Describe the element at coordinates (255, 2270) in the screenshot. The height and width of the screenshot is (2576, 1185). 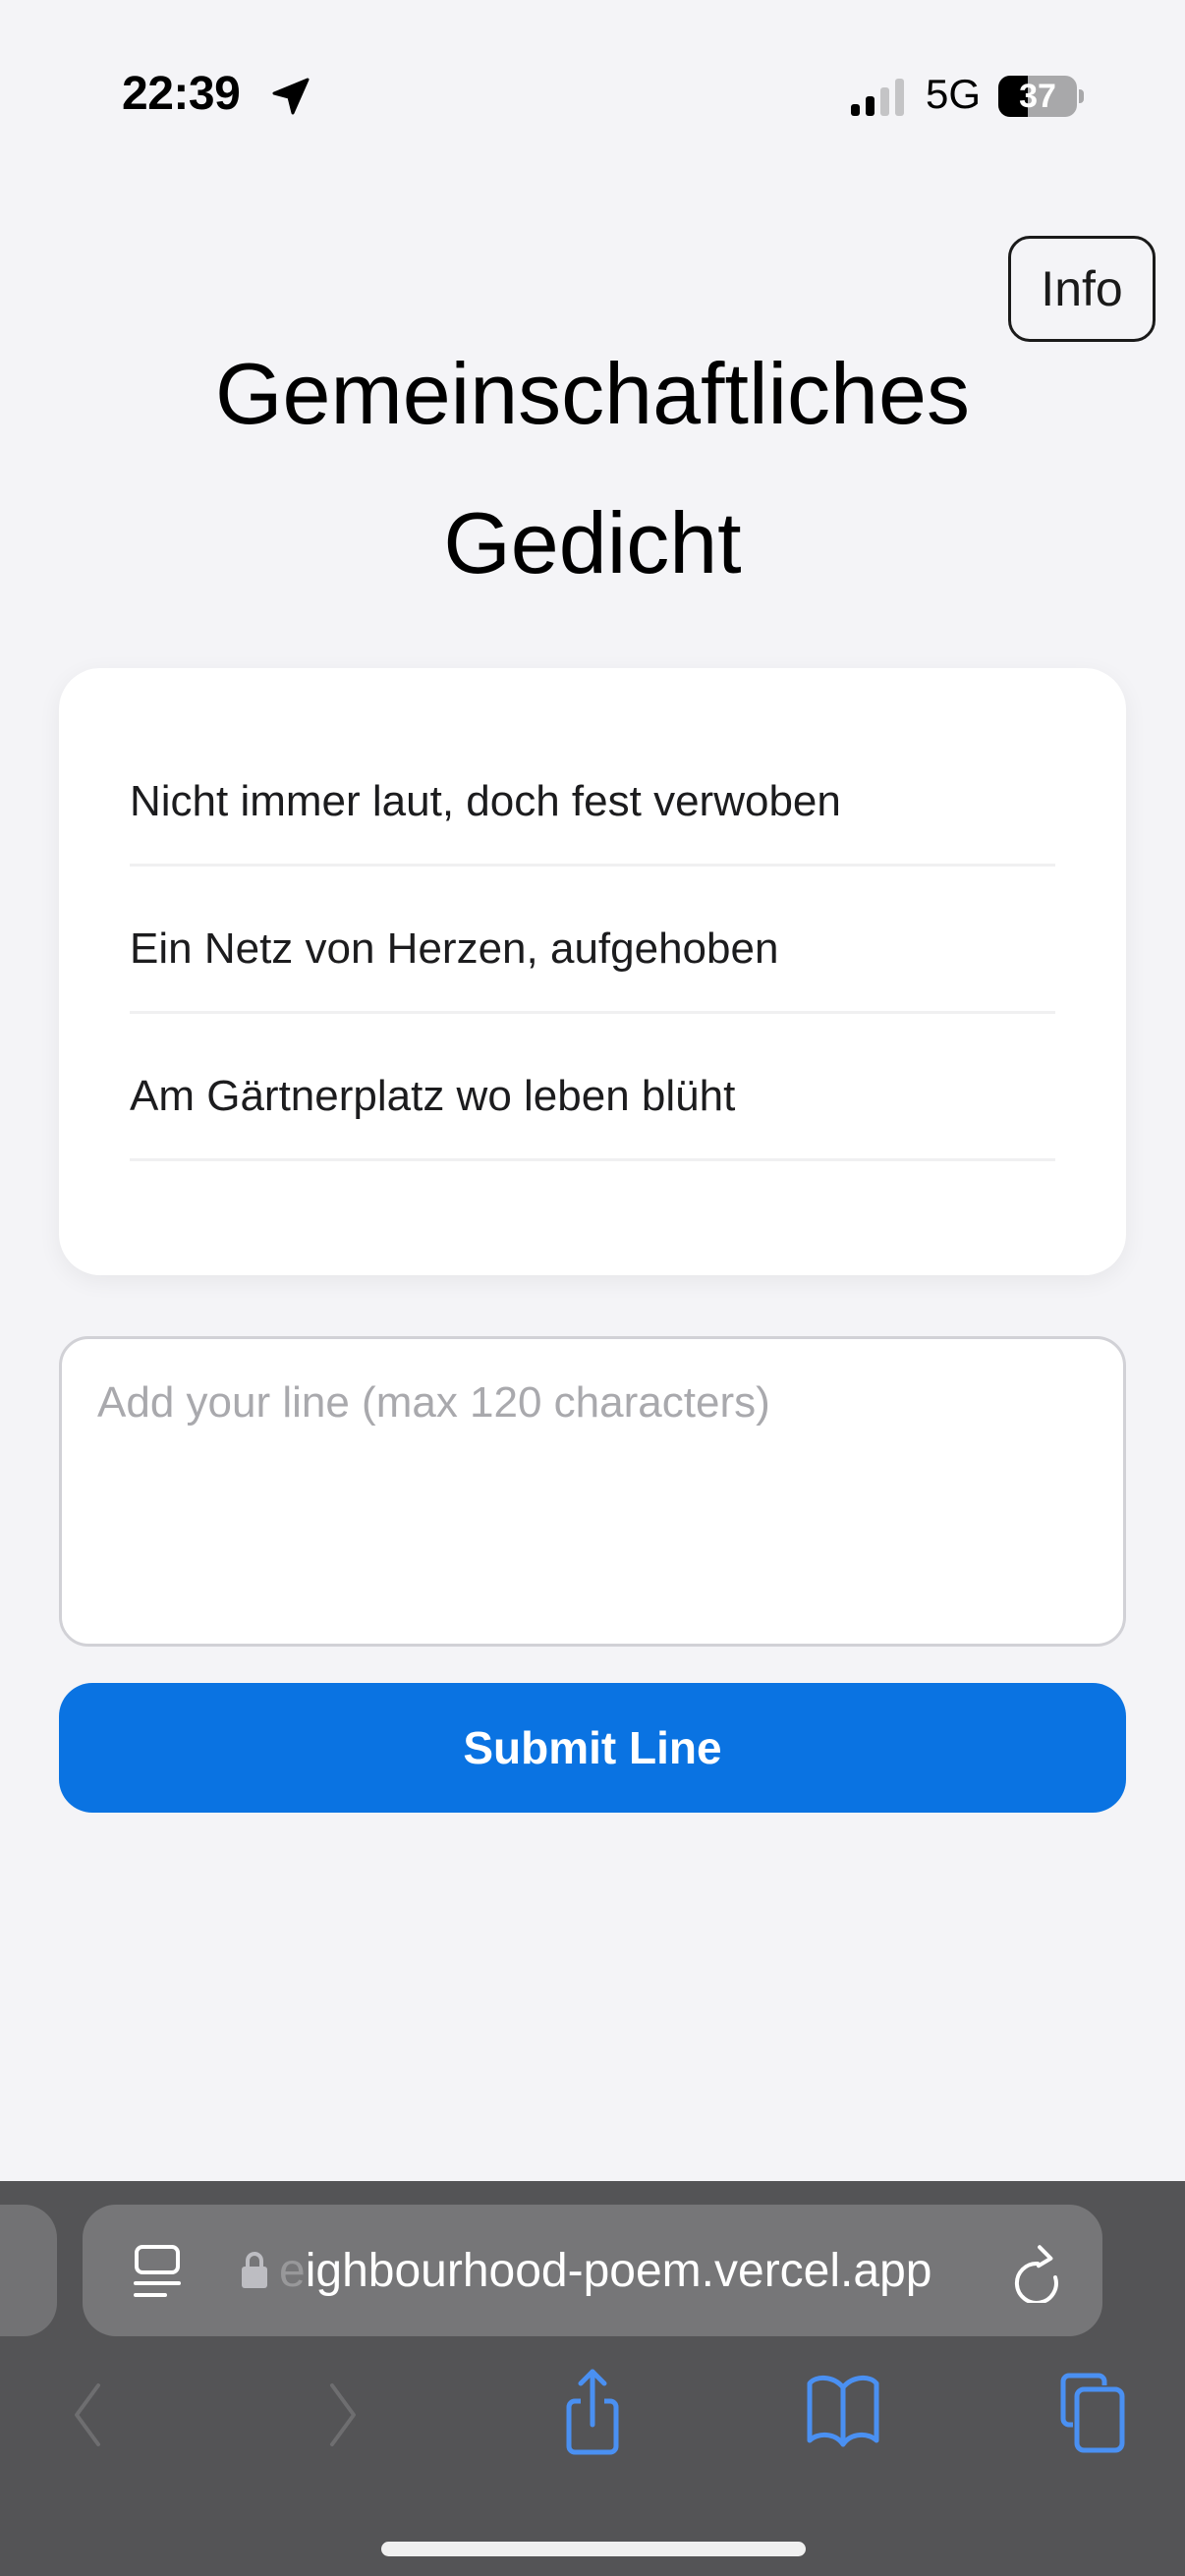
I see `lock-icon` at that location.